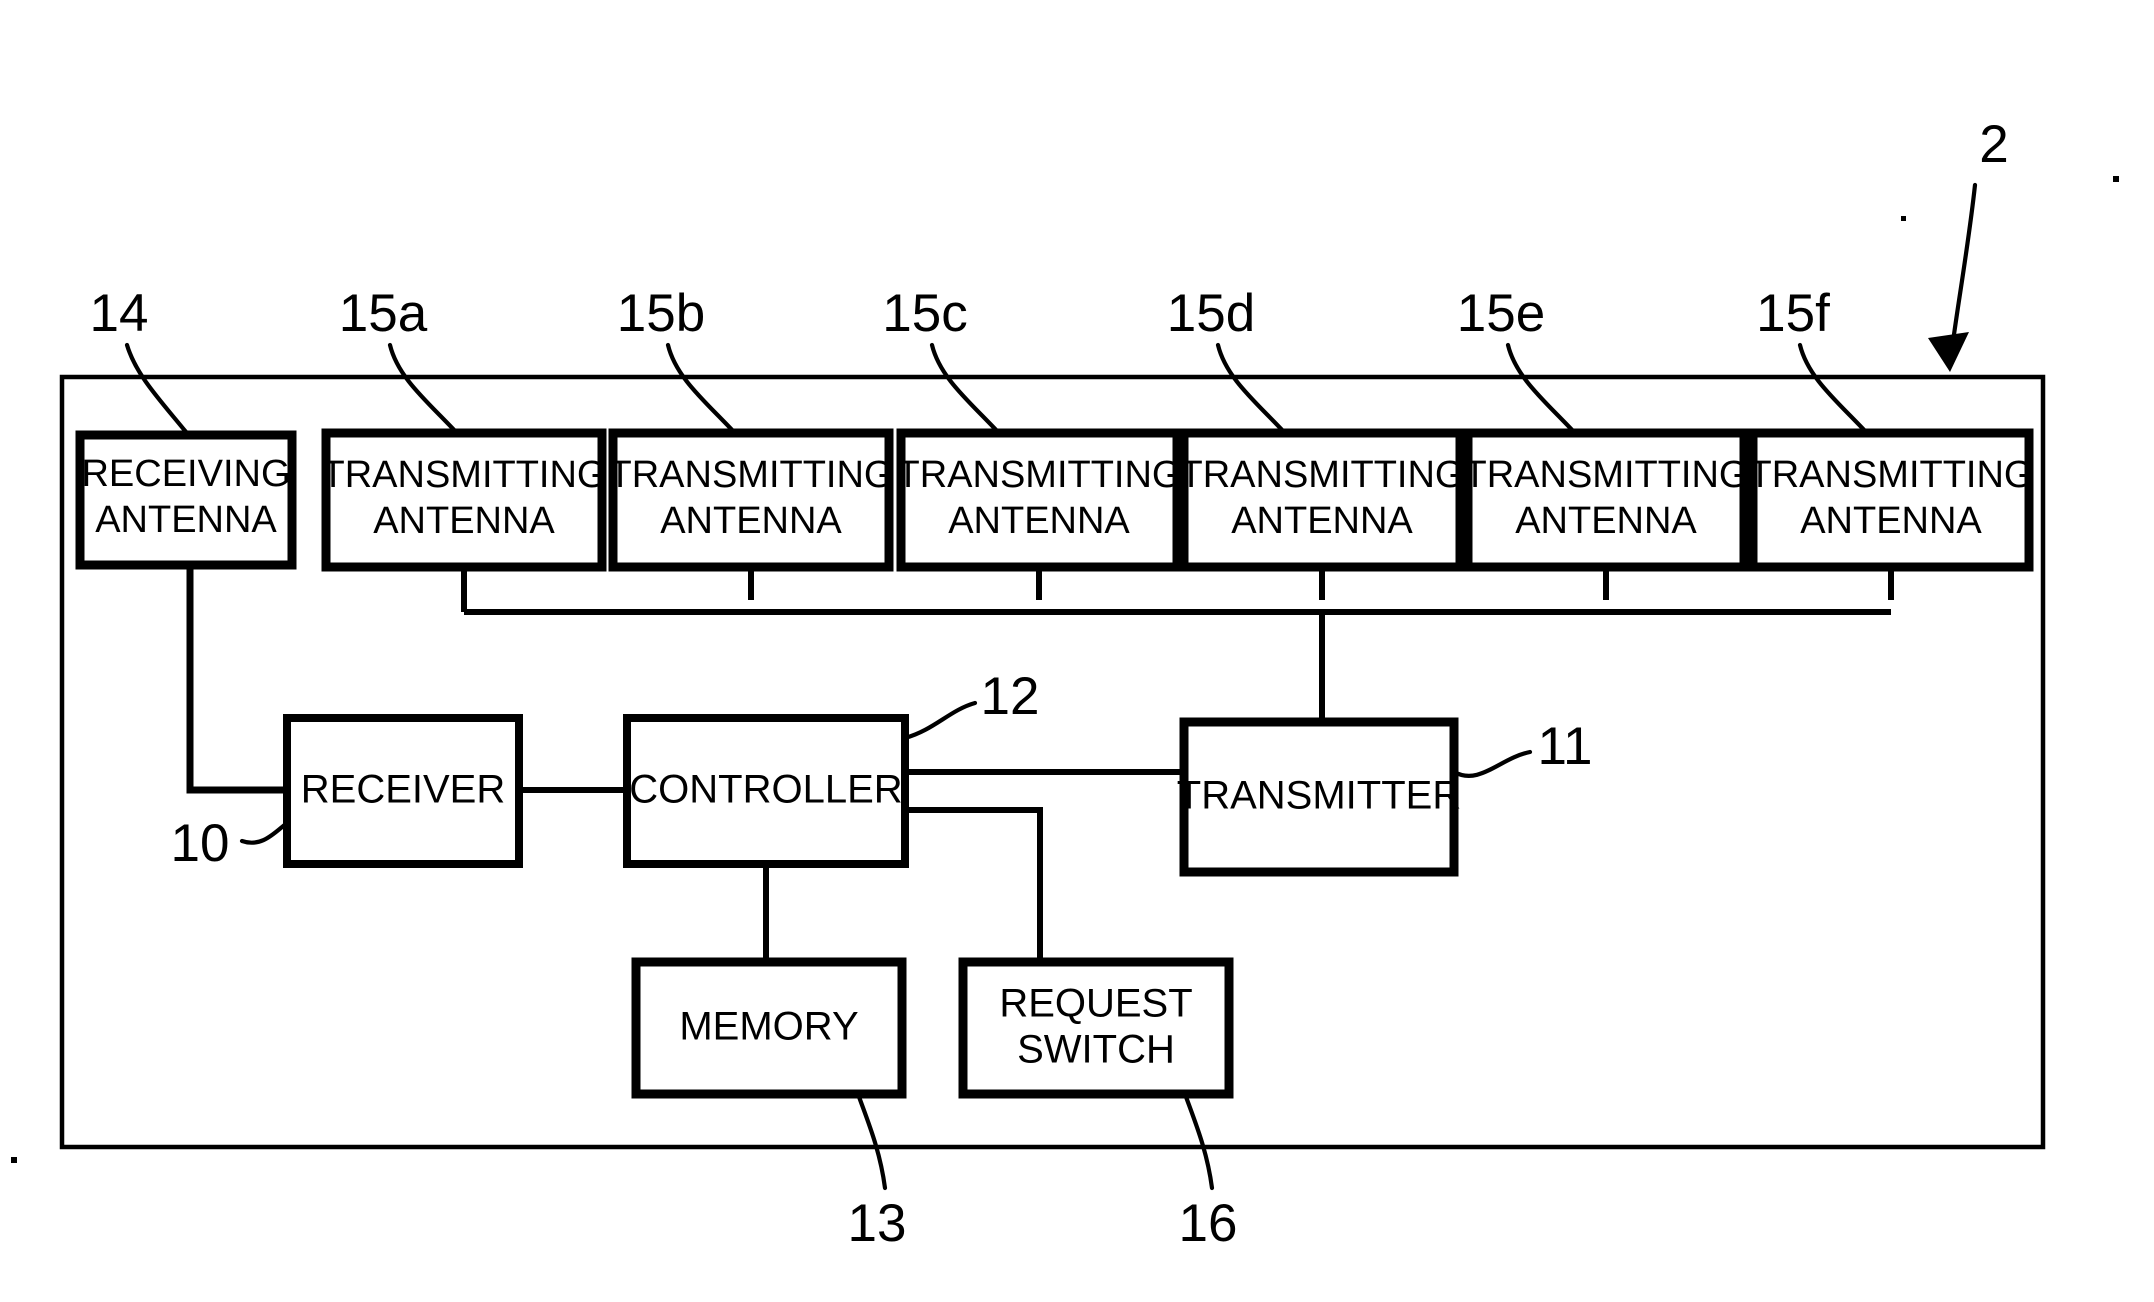 The image size is (2154, 1302). What do you see at coordinates (2116, 179) in the screenshot?
I see `scan-speck-right` at bounding box center [2116, 179].